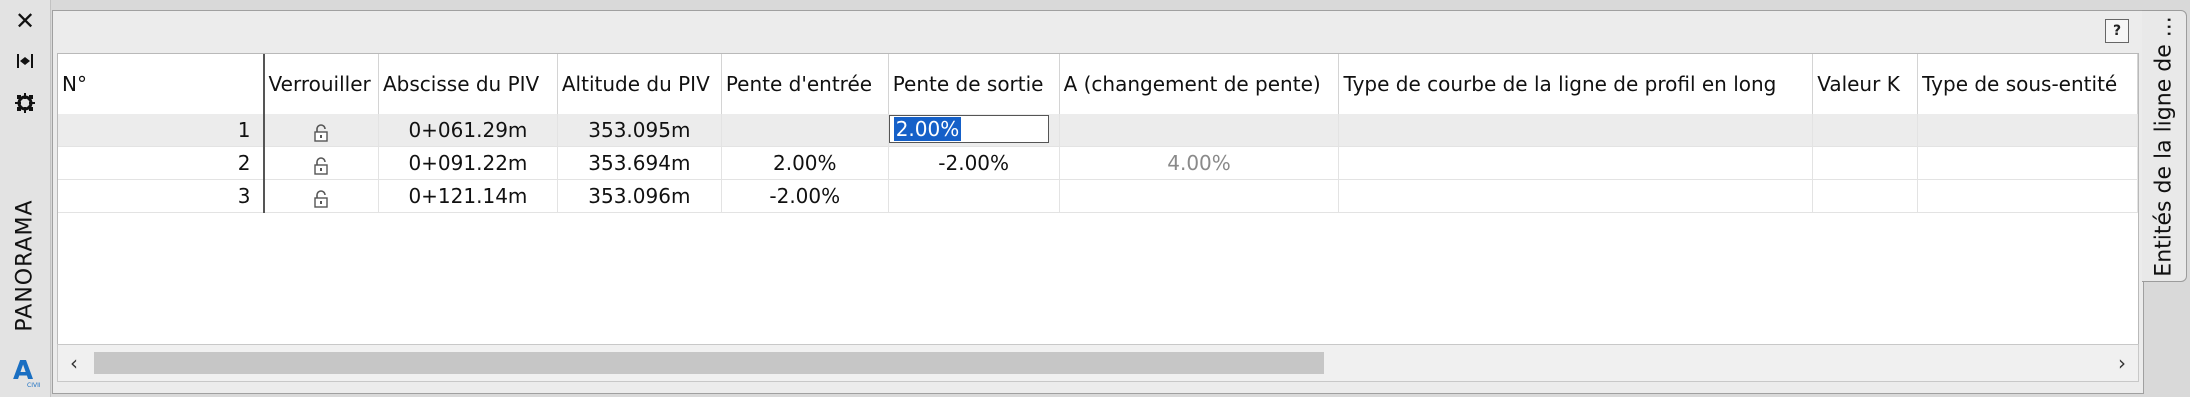 Image resolution: width=2190 pixels, height=397 pixels. I want to click on help-button: ?, so click(2117, 31).